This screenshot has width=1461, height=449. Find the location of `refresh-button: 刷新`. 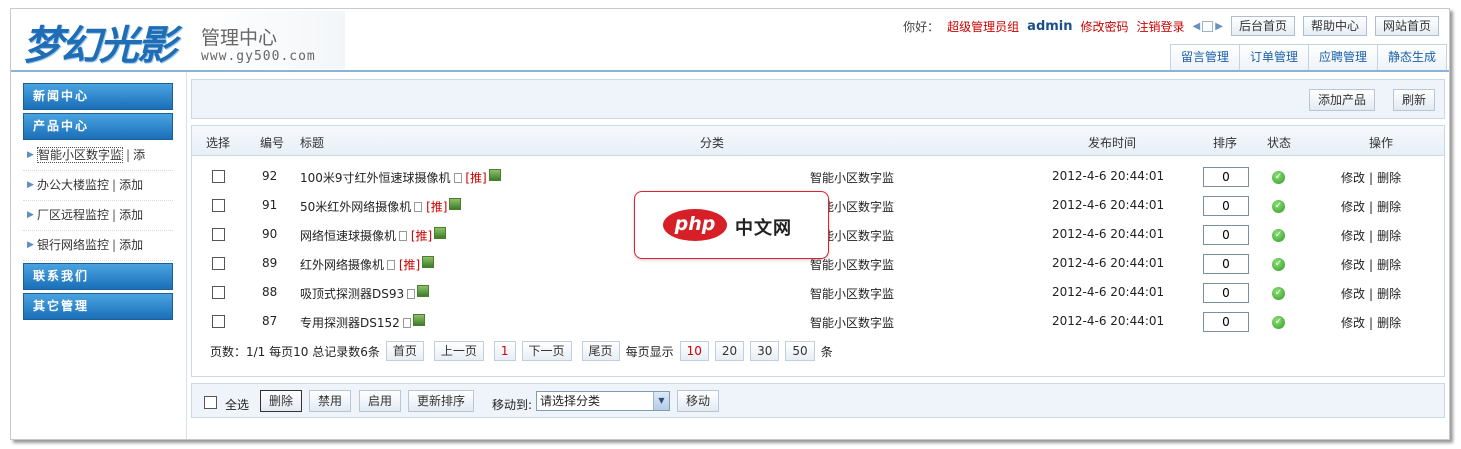

refresh-button: 刷新 is located at coordinates (1414, 100).